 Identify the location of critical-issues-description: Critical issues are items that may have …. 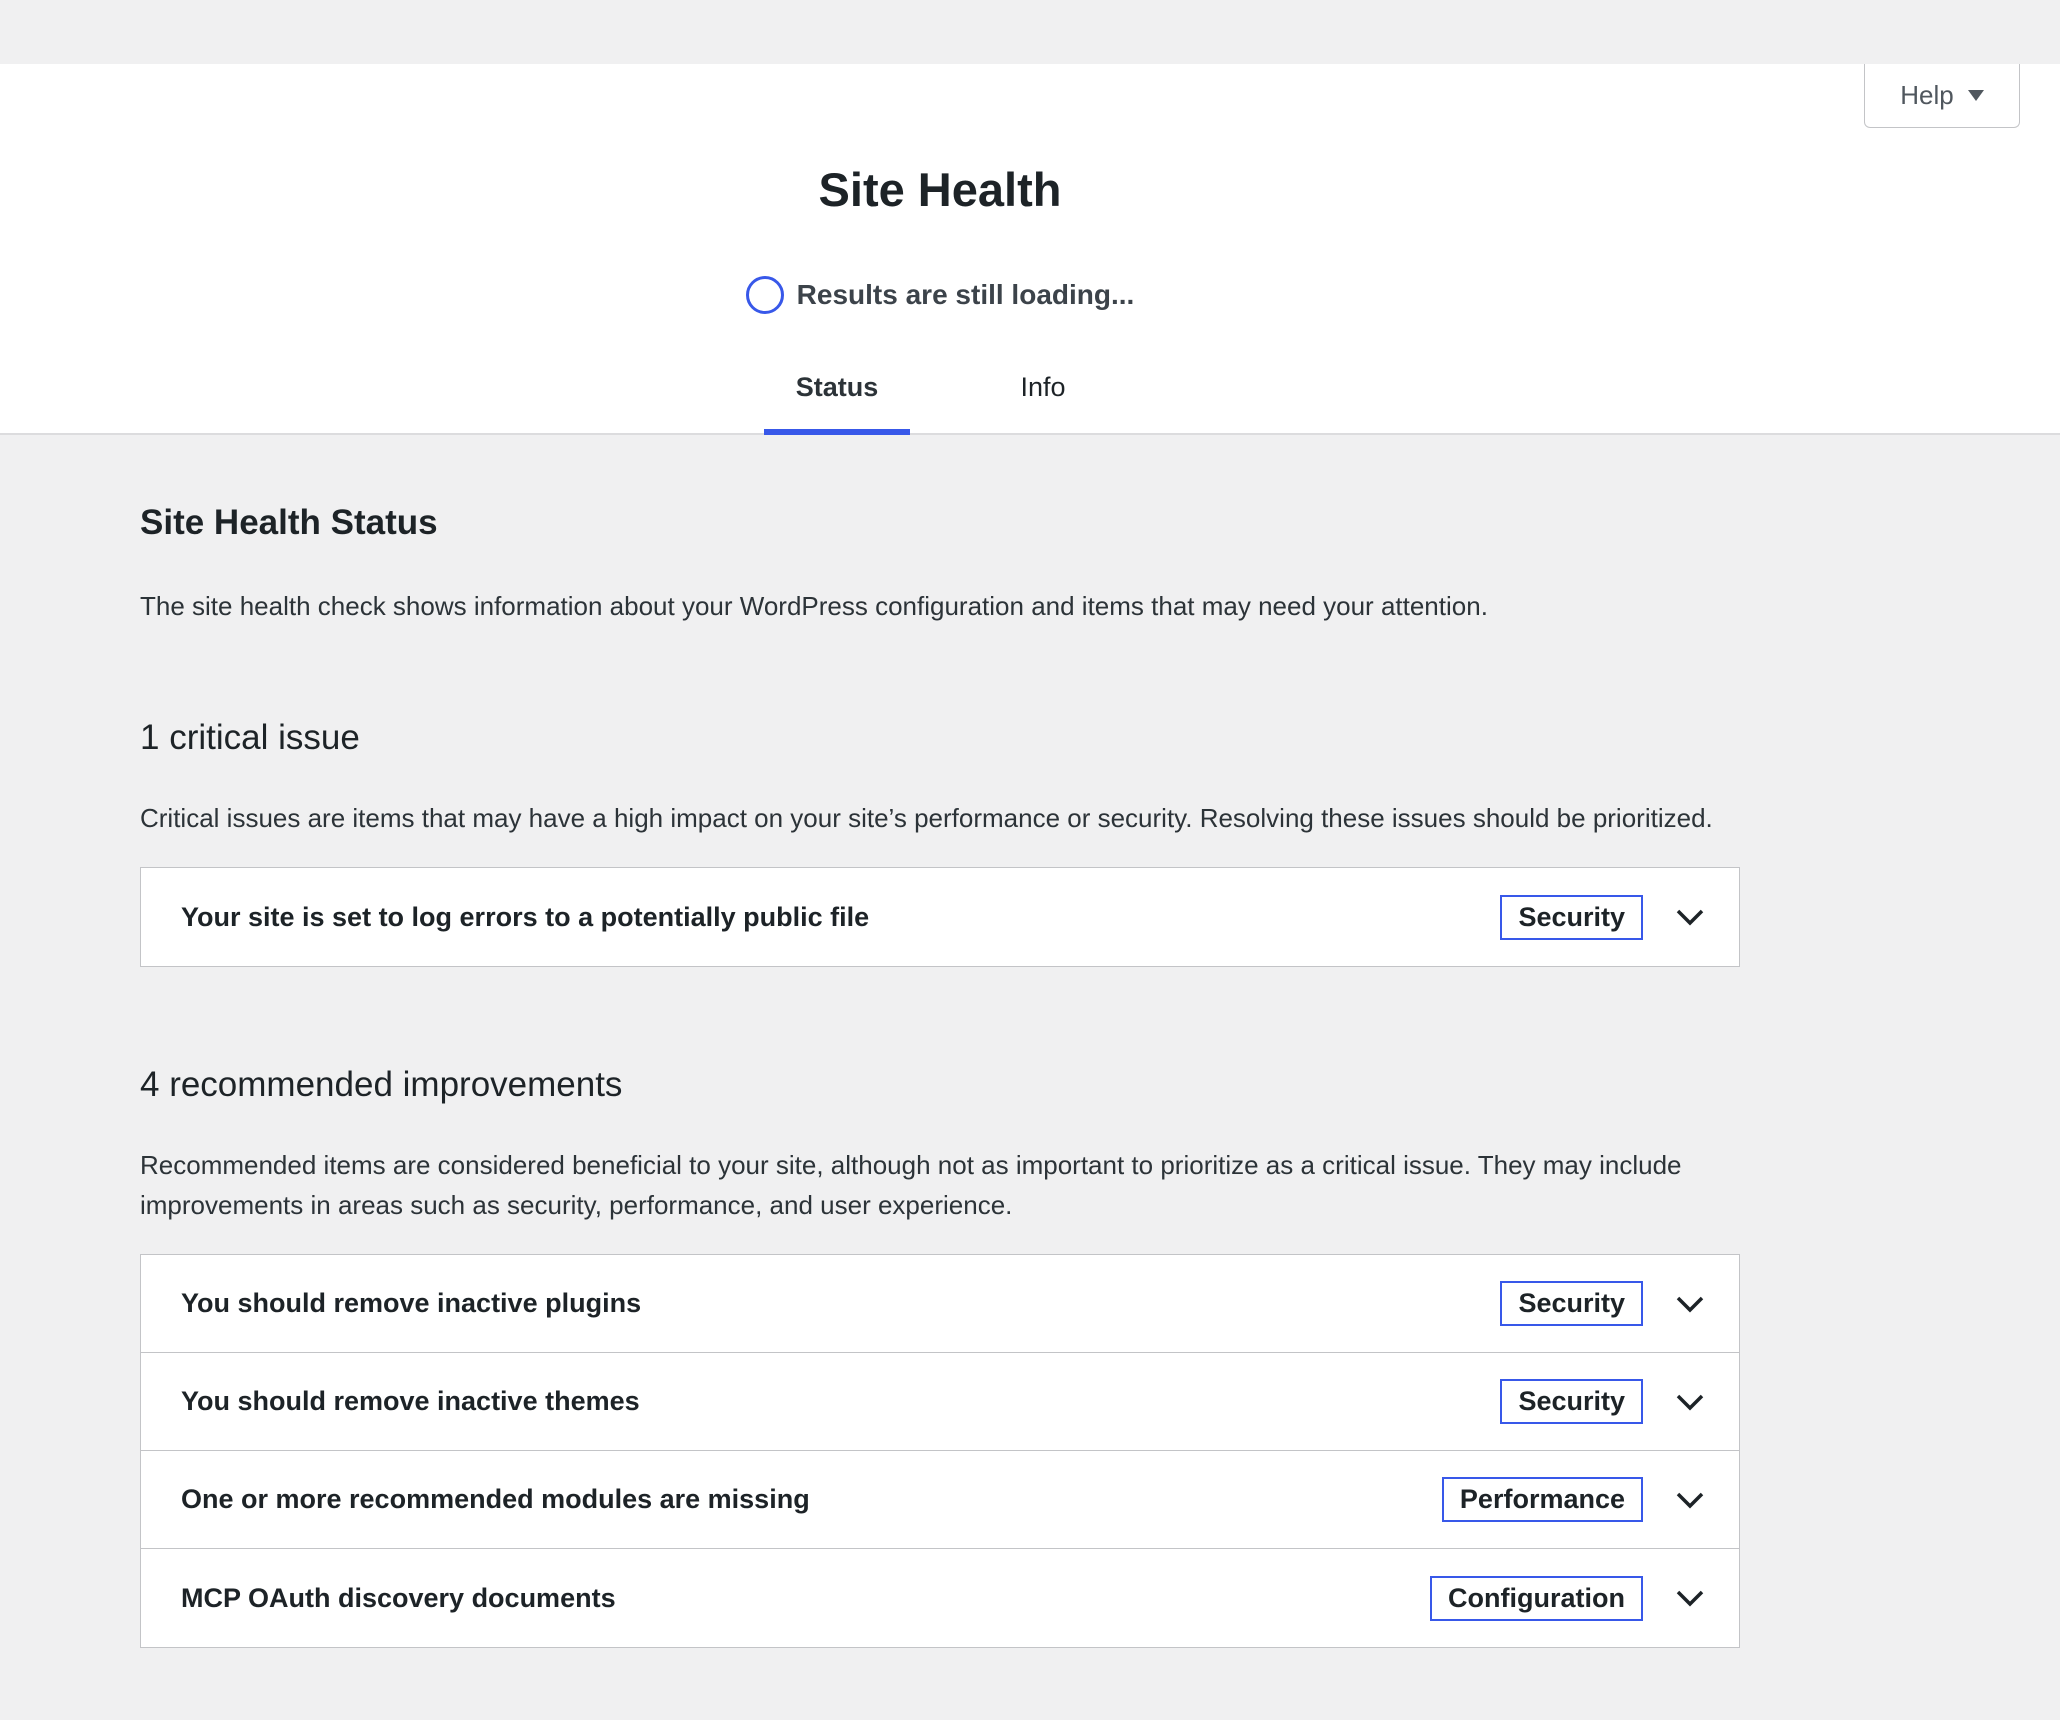
(926, 818).